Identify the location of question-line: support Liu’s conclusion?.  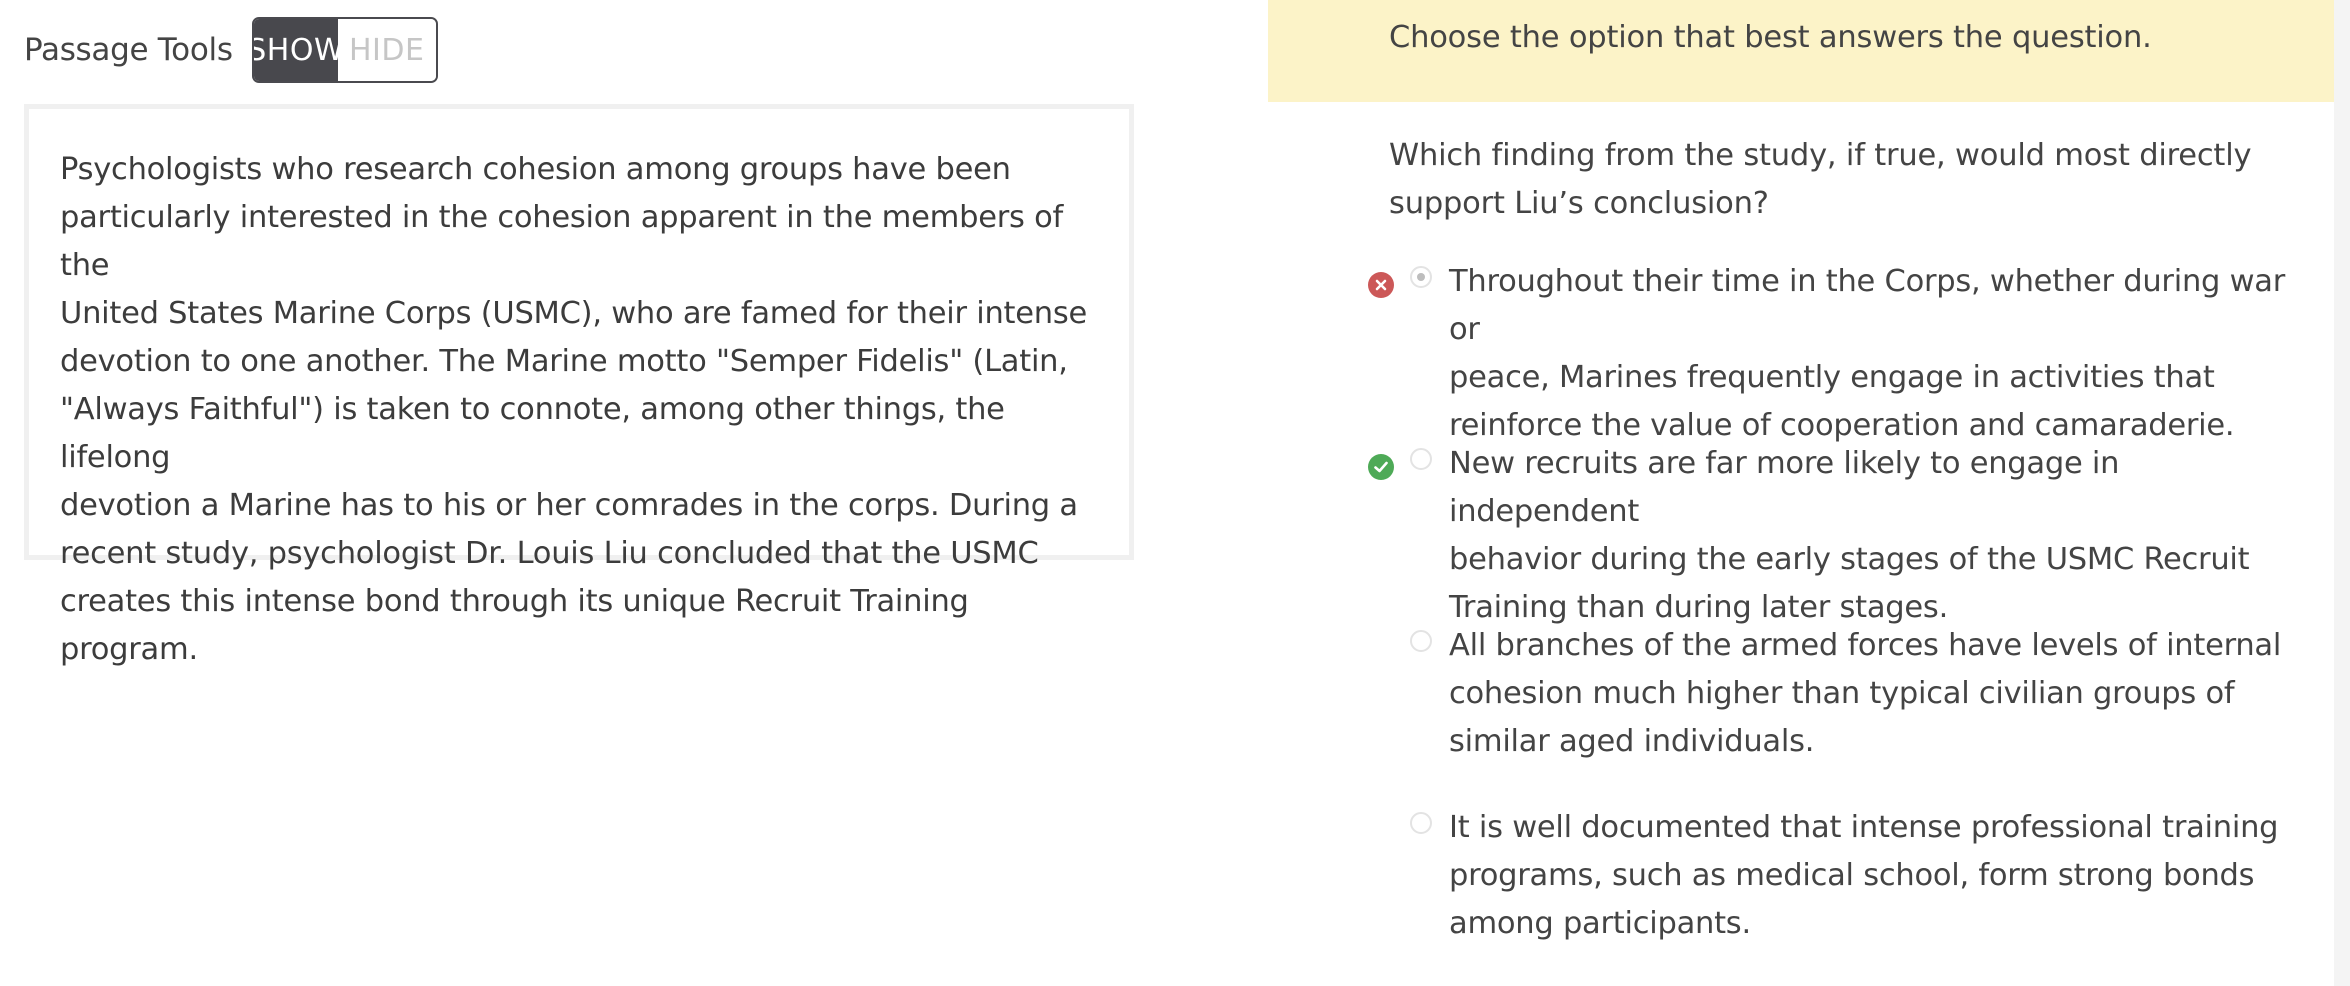
(1579, 203).